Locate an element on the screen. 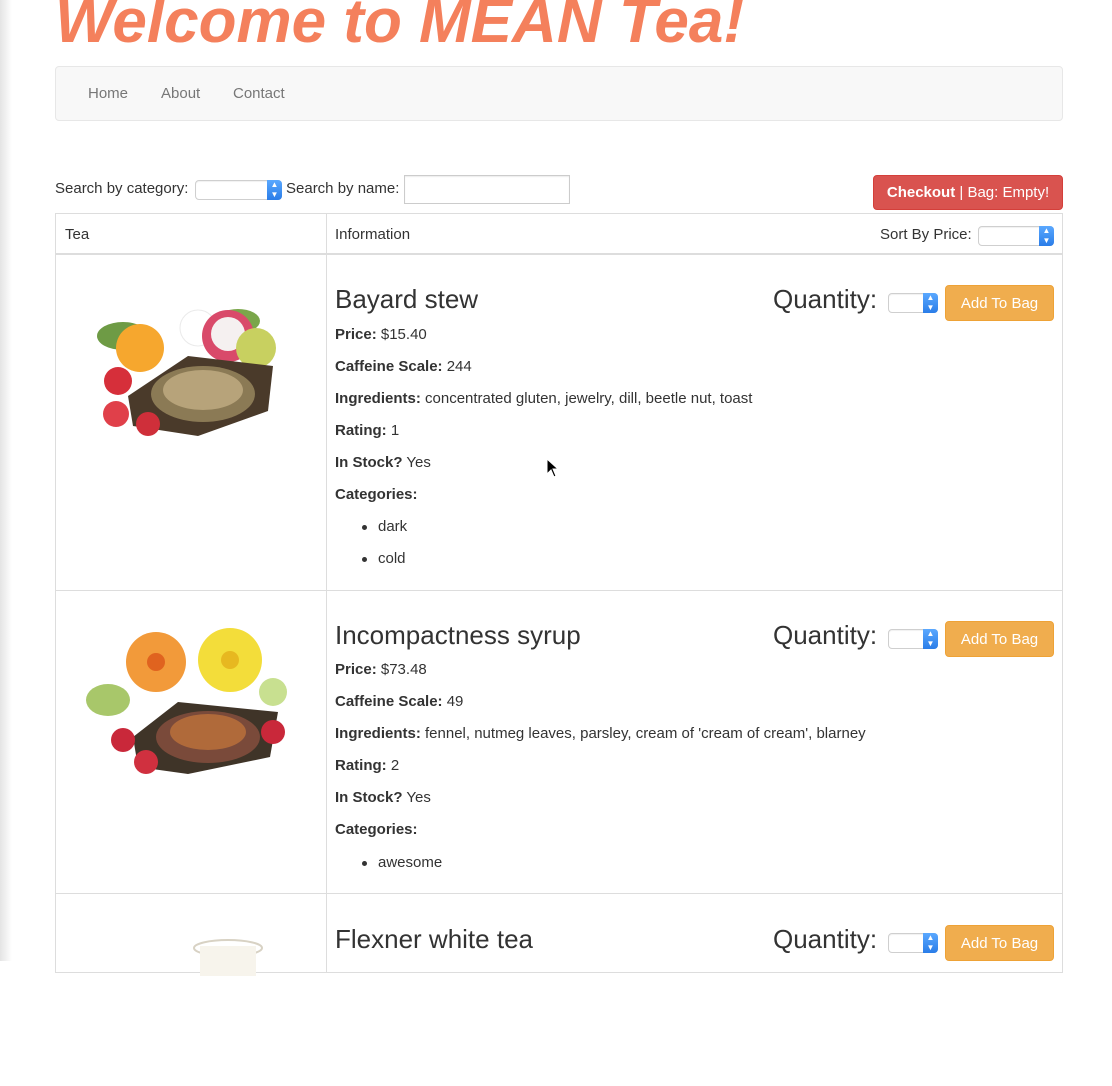  page-title: Welcome to MEAN Tea! is located at coordinates (399, 28).